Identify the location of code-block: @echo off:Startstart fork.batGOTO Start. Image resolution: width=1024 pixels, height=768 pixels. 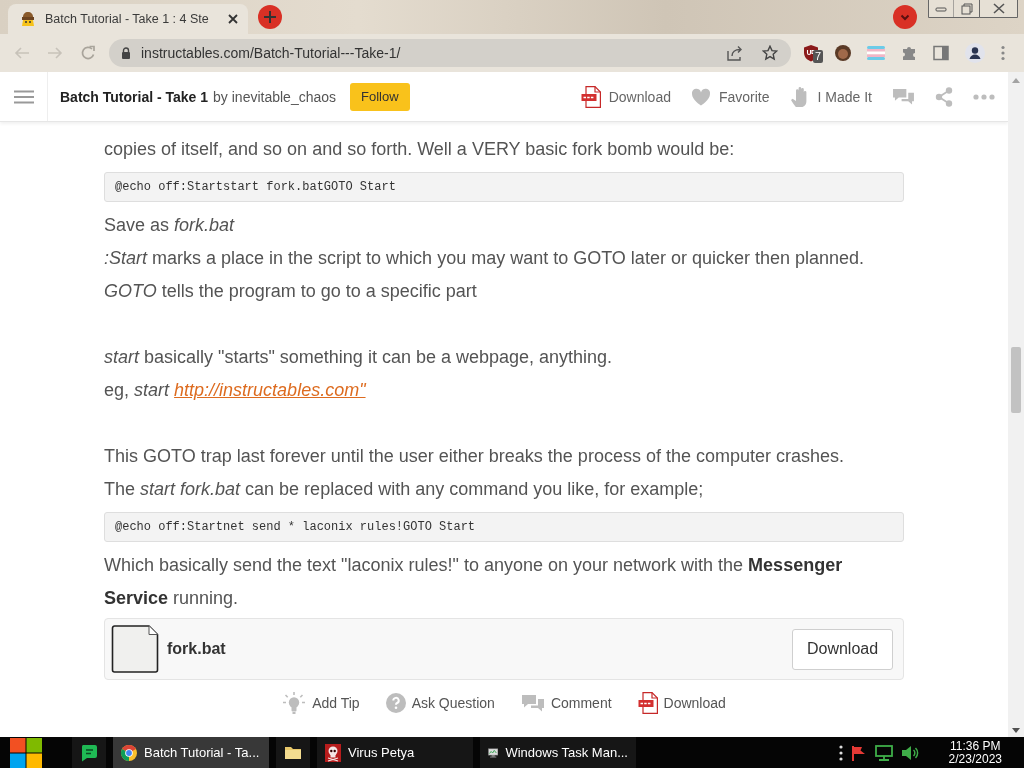
(504, 187).